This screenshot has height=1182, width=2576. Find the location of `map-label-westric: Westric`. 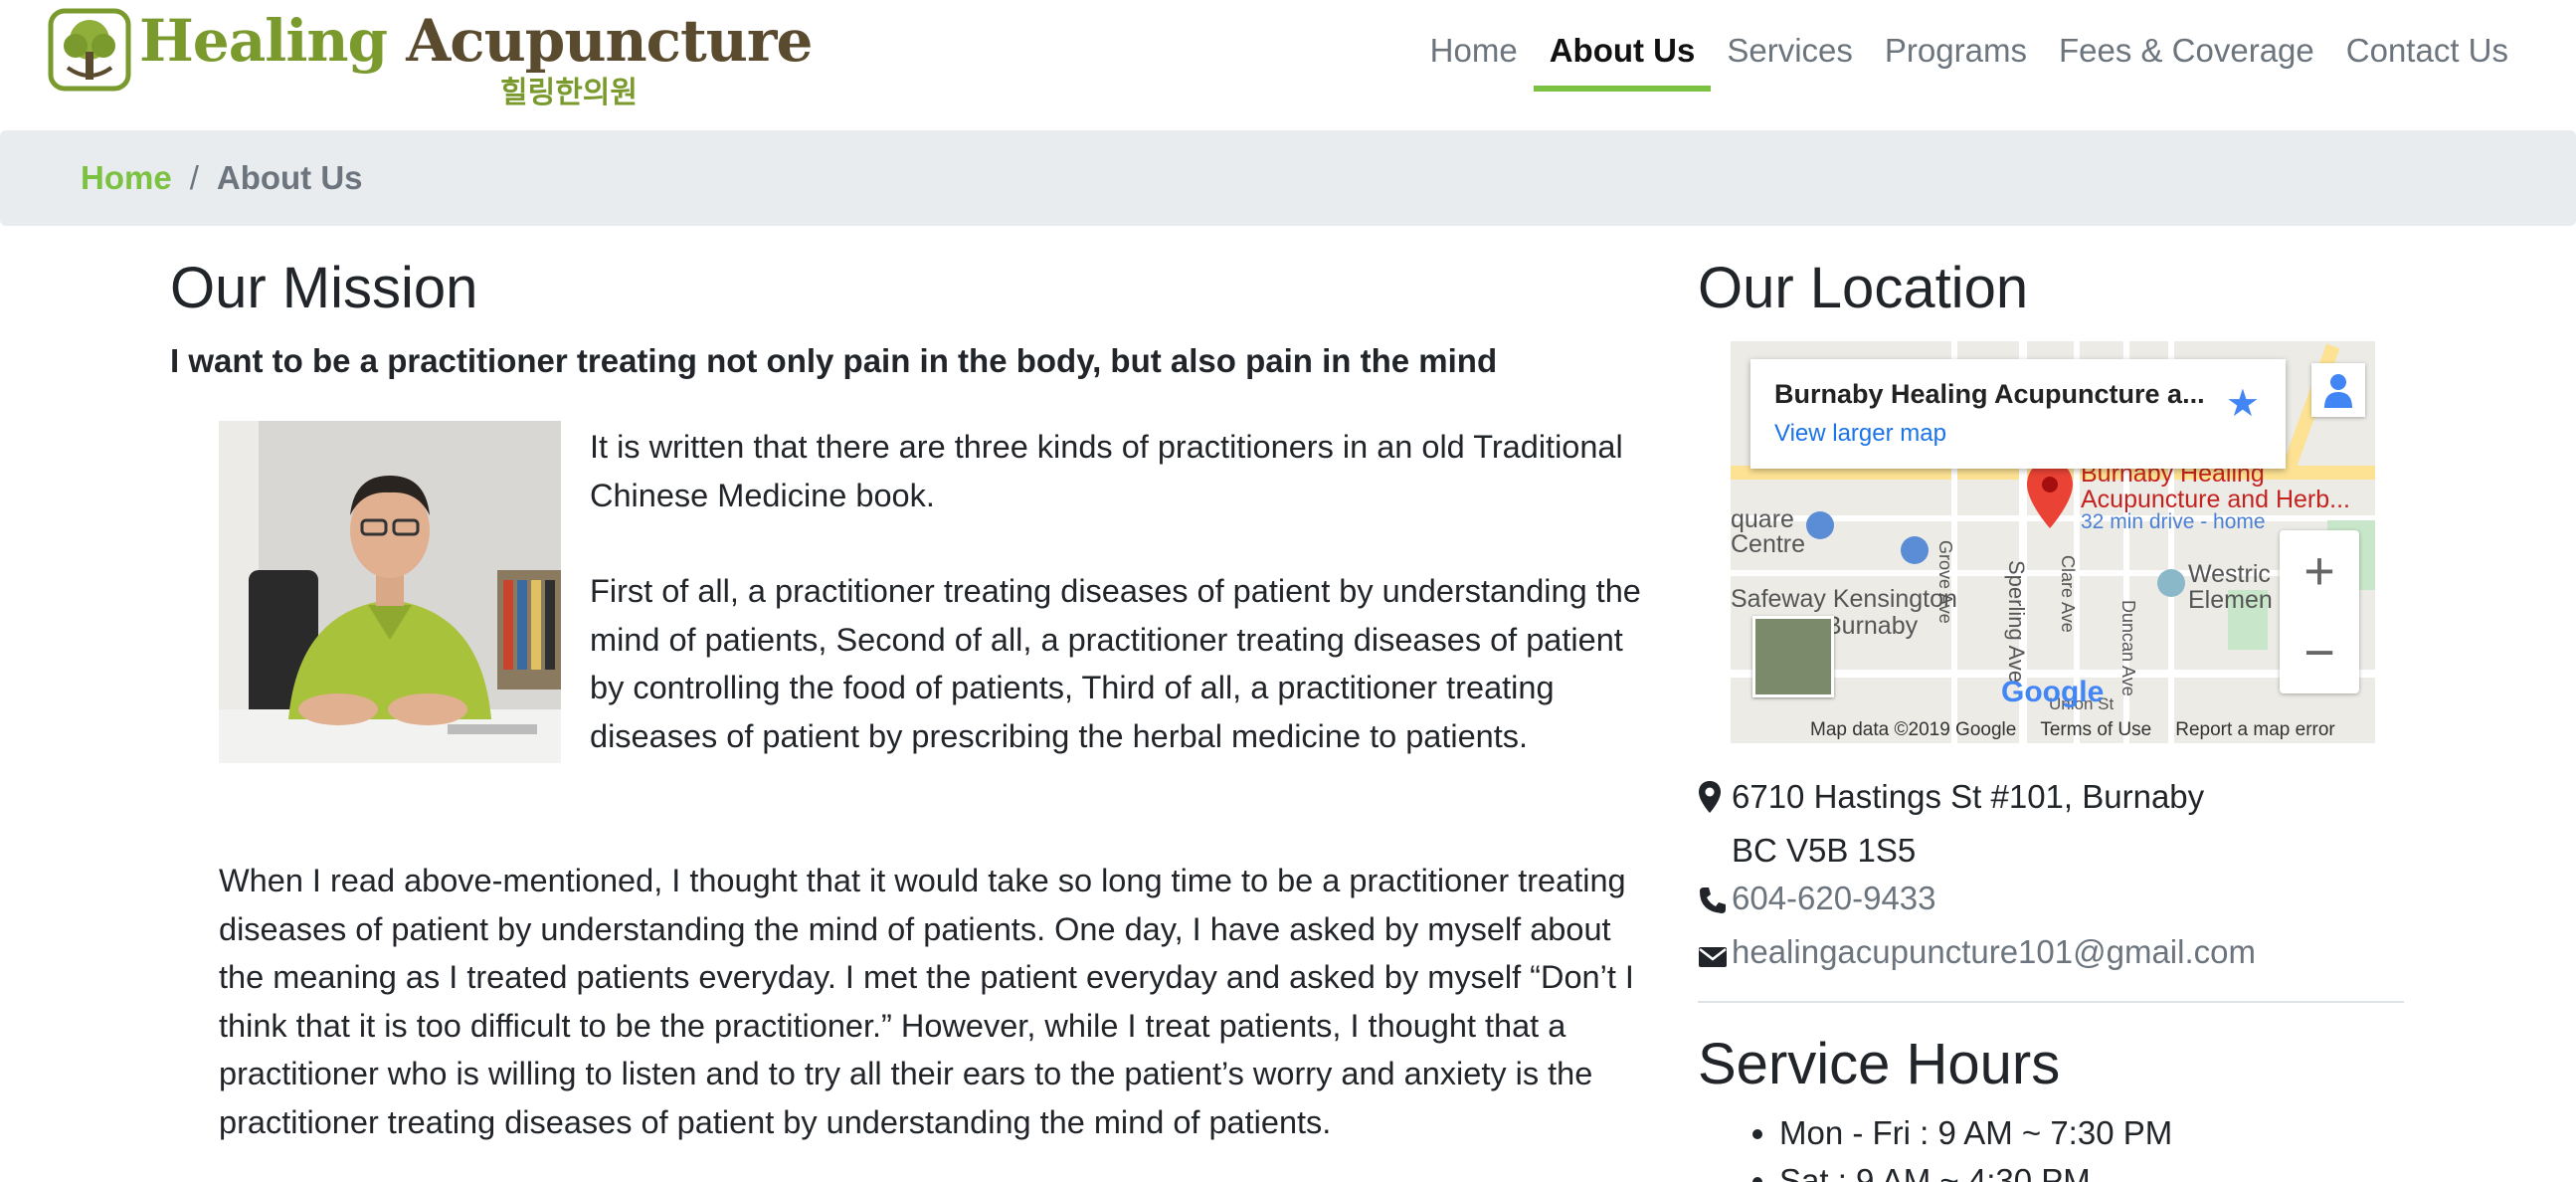

map-label-westric: Westric is located at coordinates (2229, 574).